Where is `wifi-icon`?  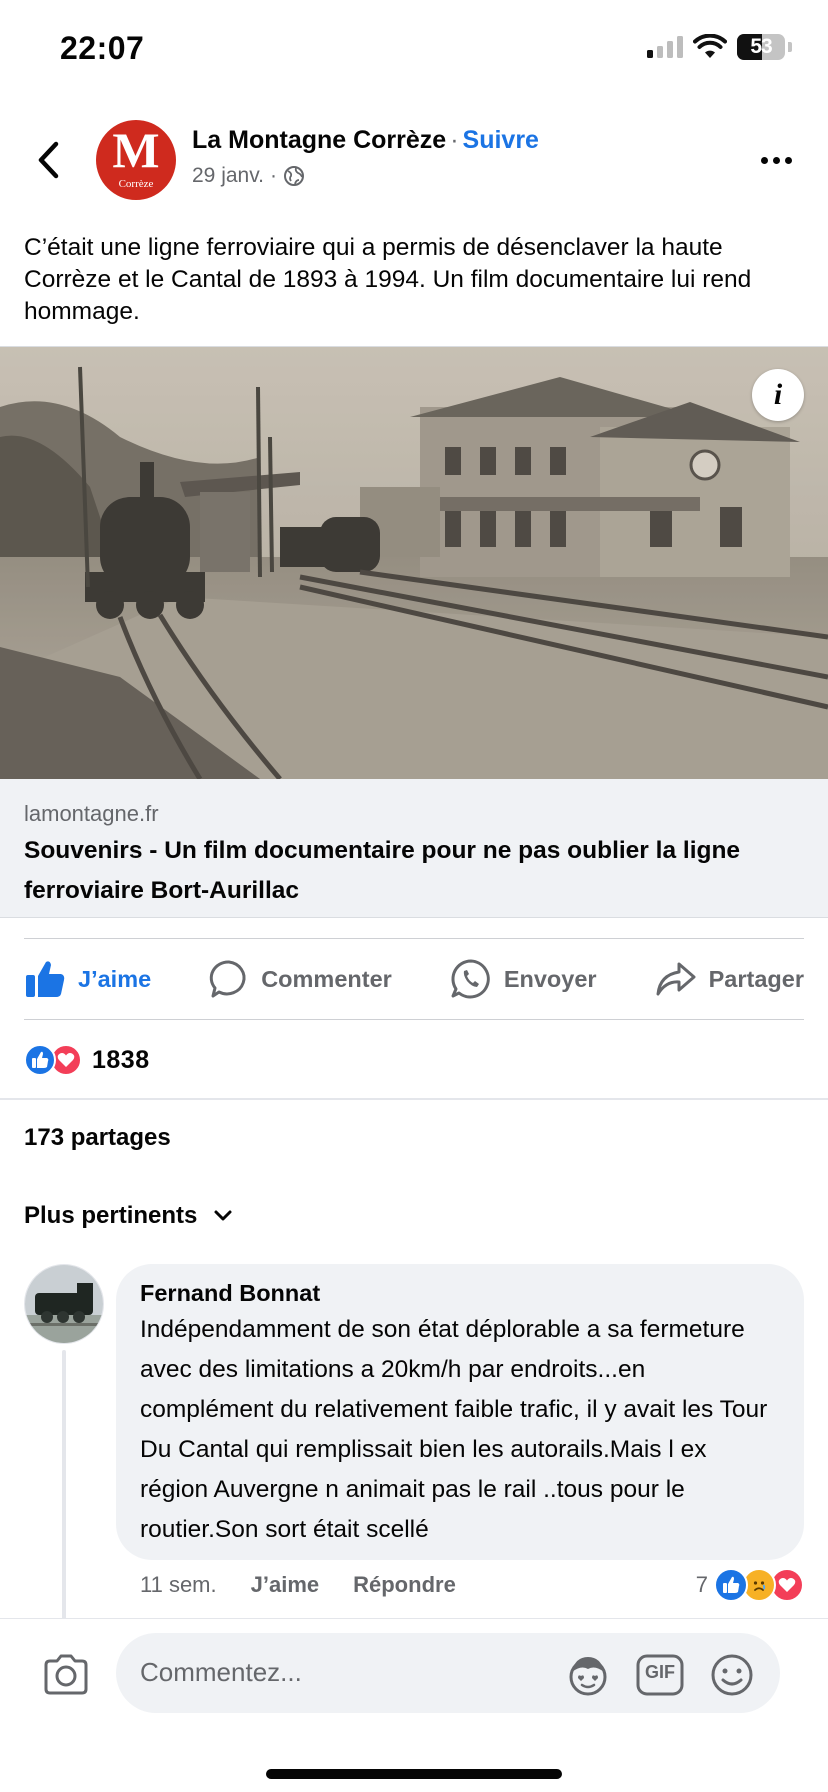
wifi-icon is located at coordinates (710, 46).